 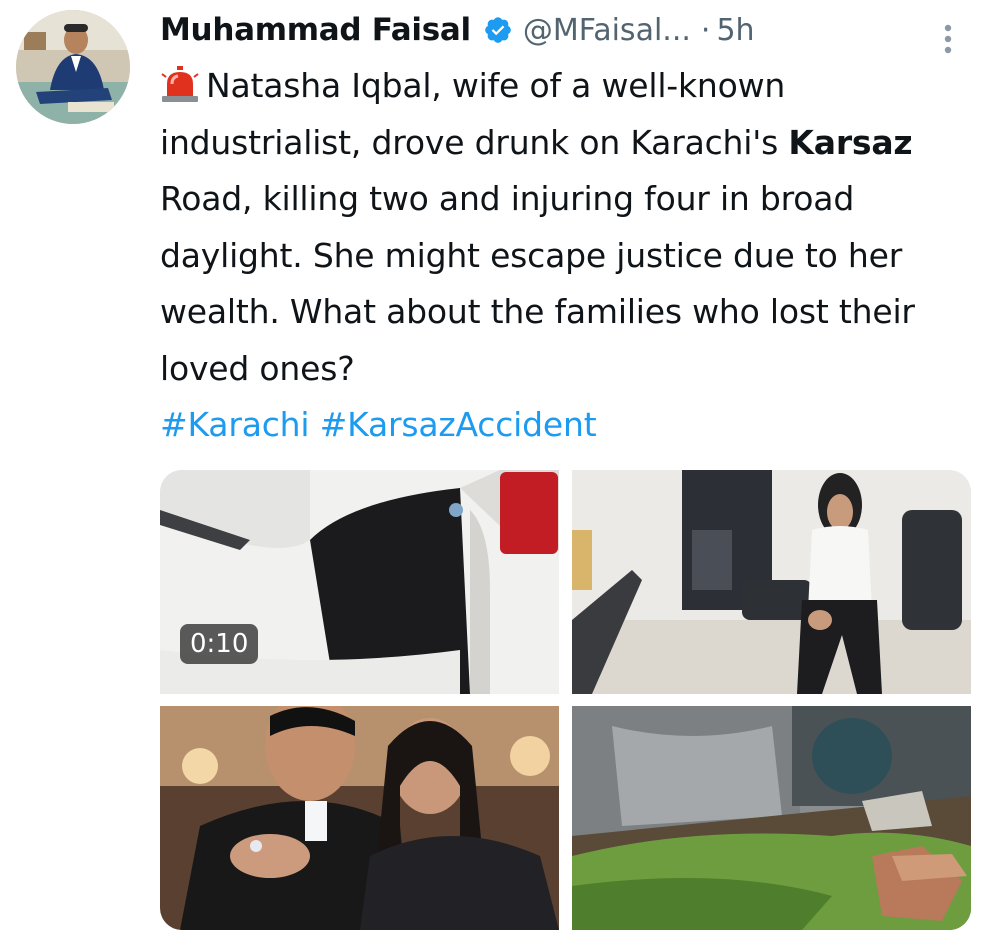 I want to click on police-siren-icon, so click(x=180, y=82).